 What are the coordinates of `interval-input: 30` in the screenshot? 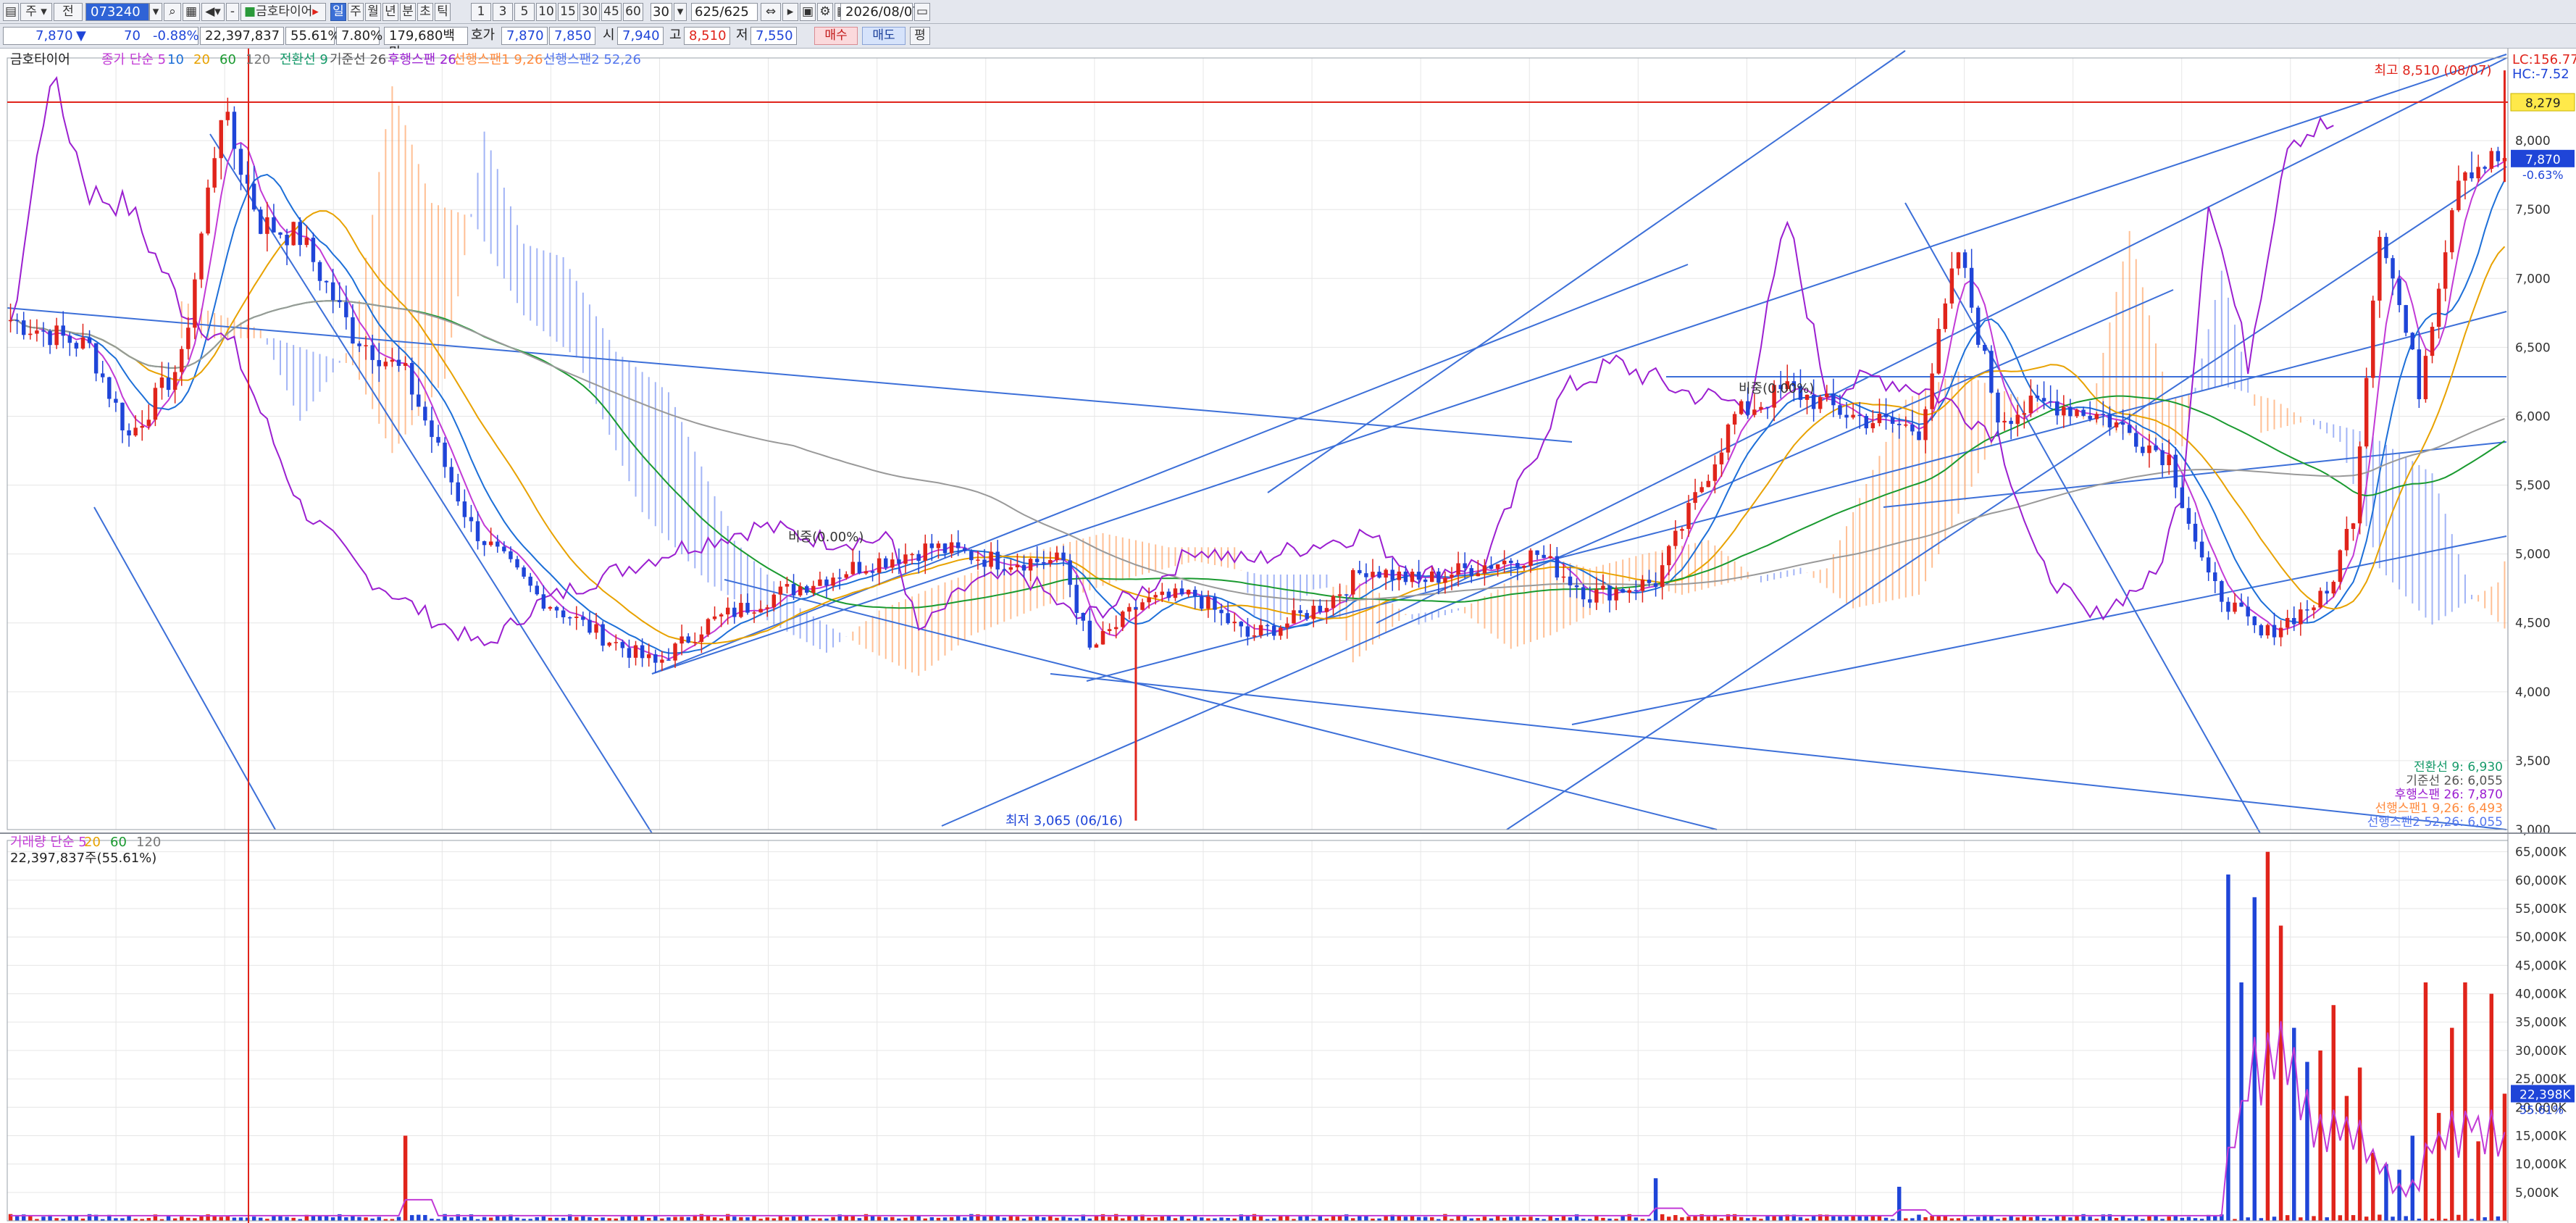 It's located at (661, 12).